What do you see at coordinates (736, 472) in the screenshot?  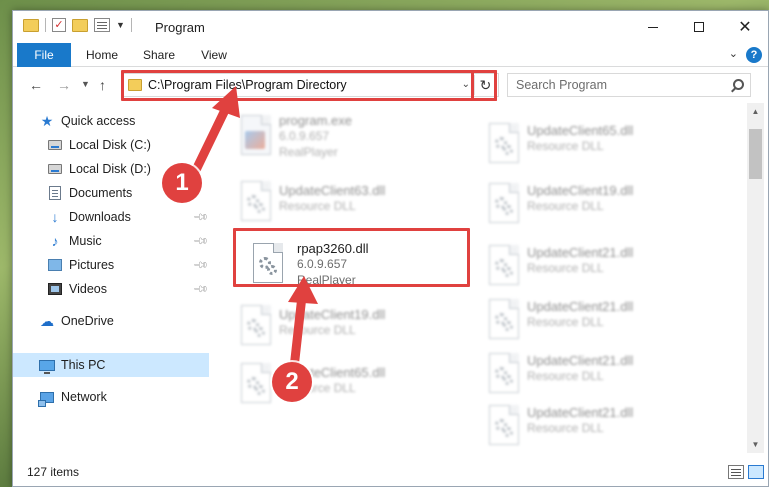 I see `details-view-icon` at bounding box center [736, 472].